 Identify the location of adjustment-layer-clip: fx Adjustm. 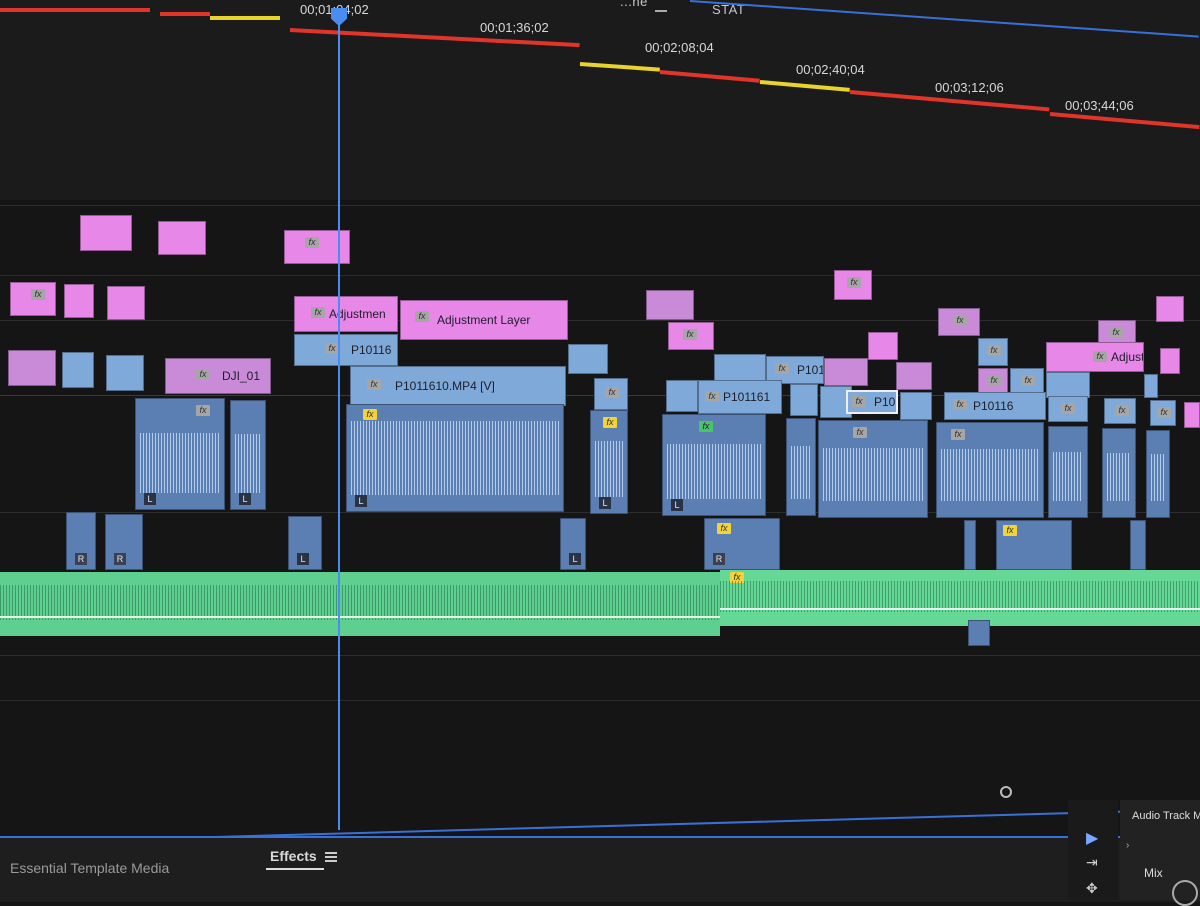
(1095, 357).